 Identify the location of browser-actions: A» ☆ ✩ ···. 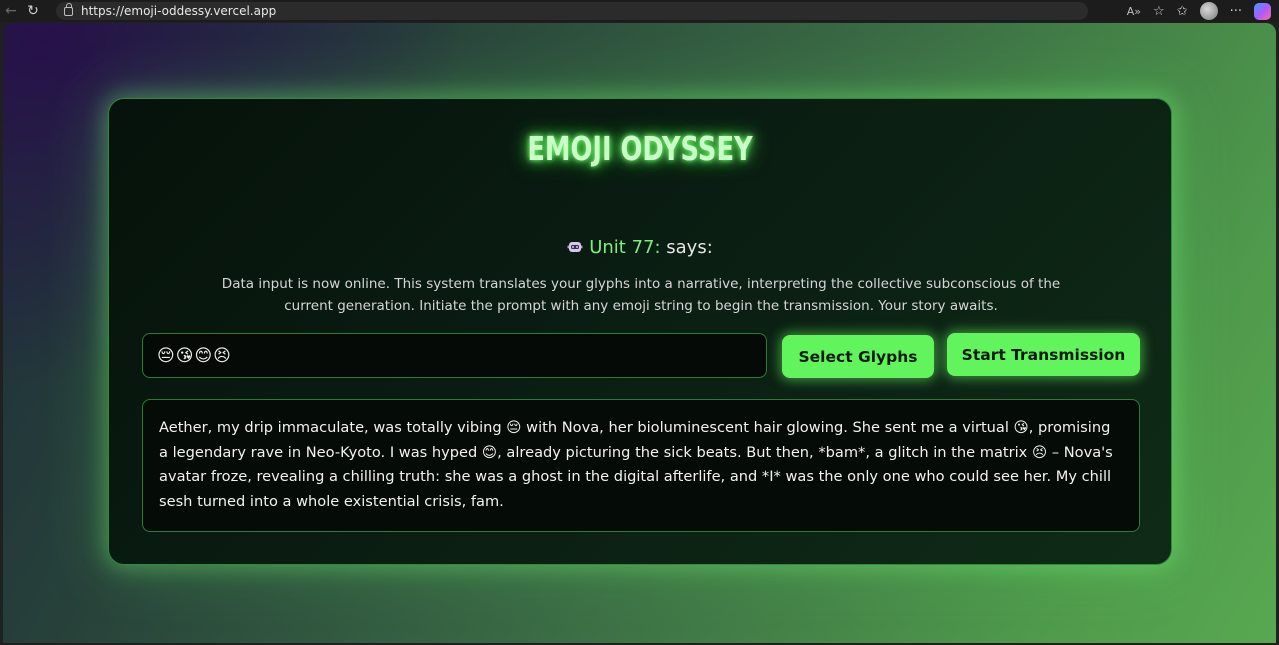
(1199, 11).